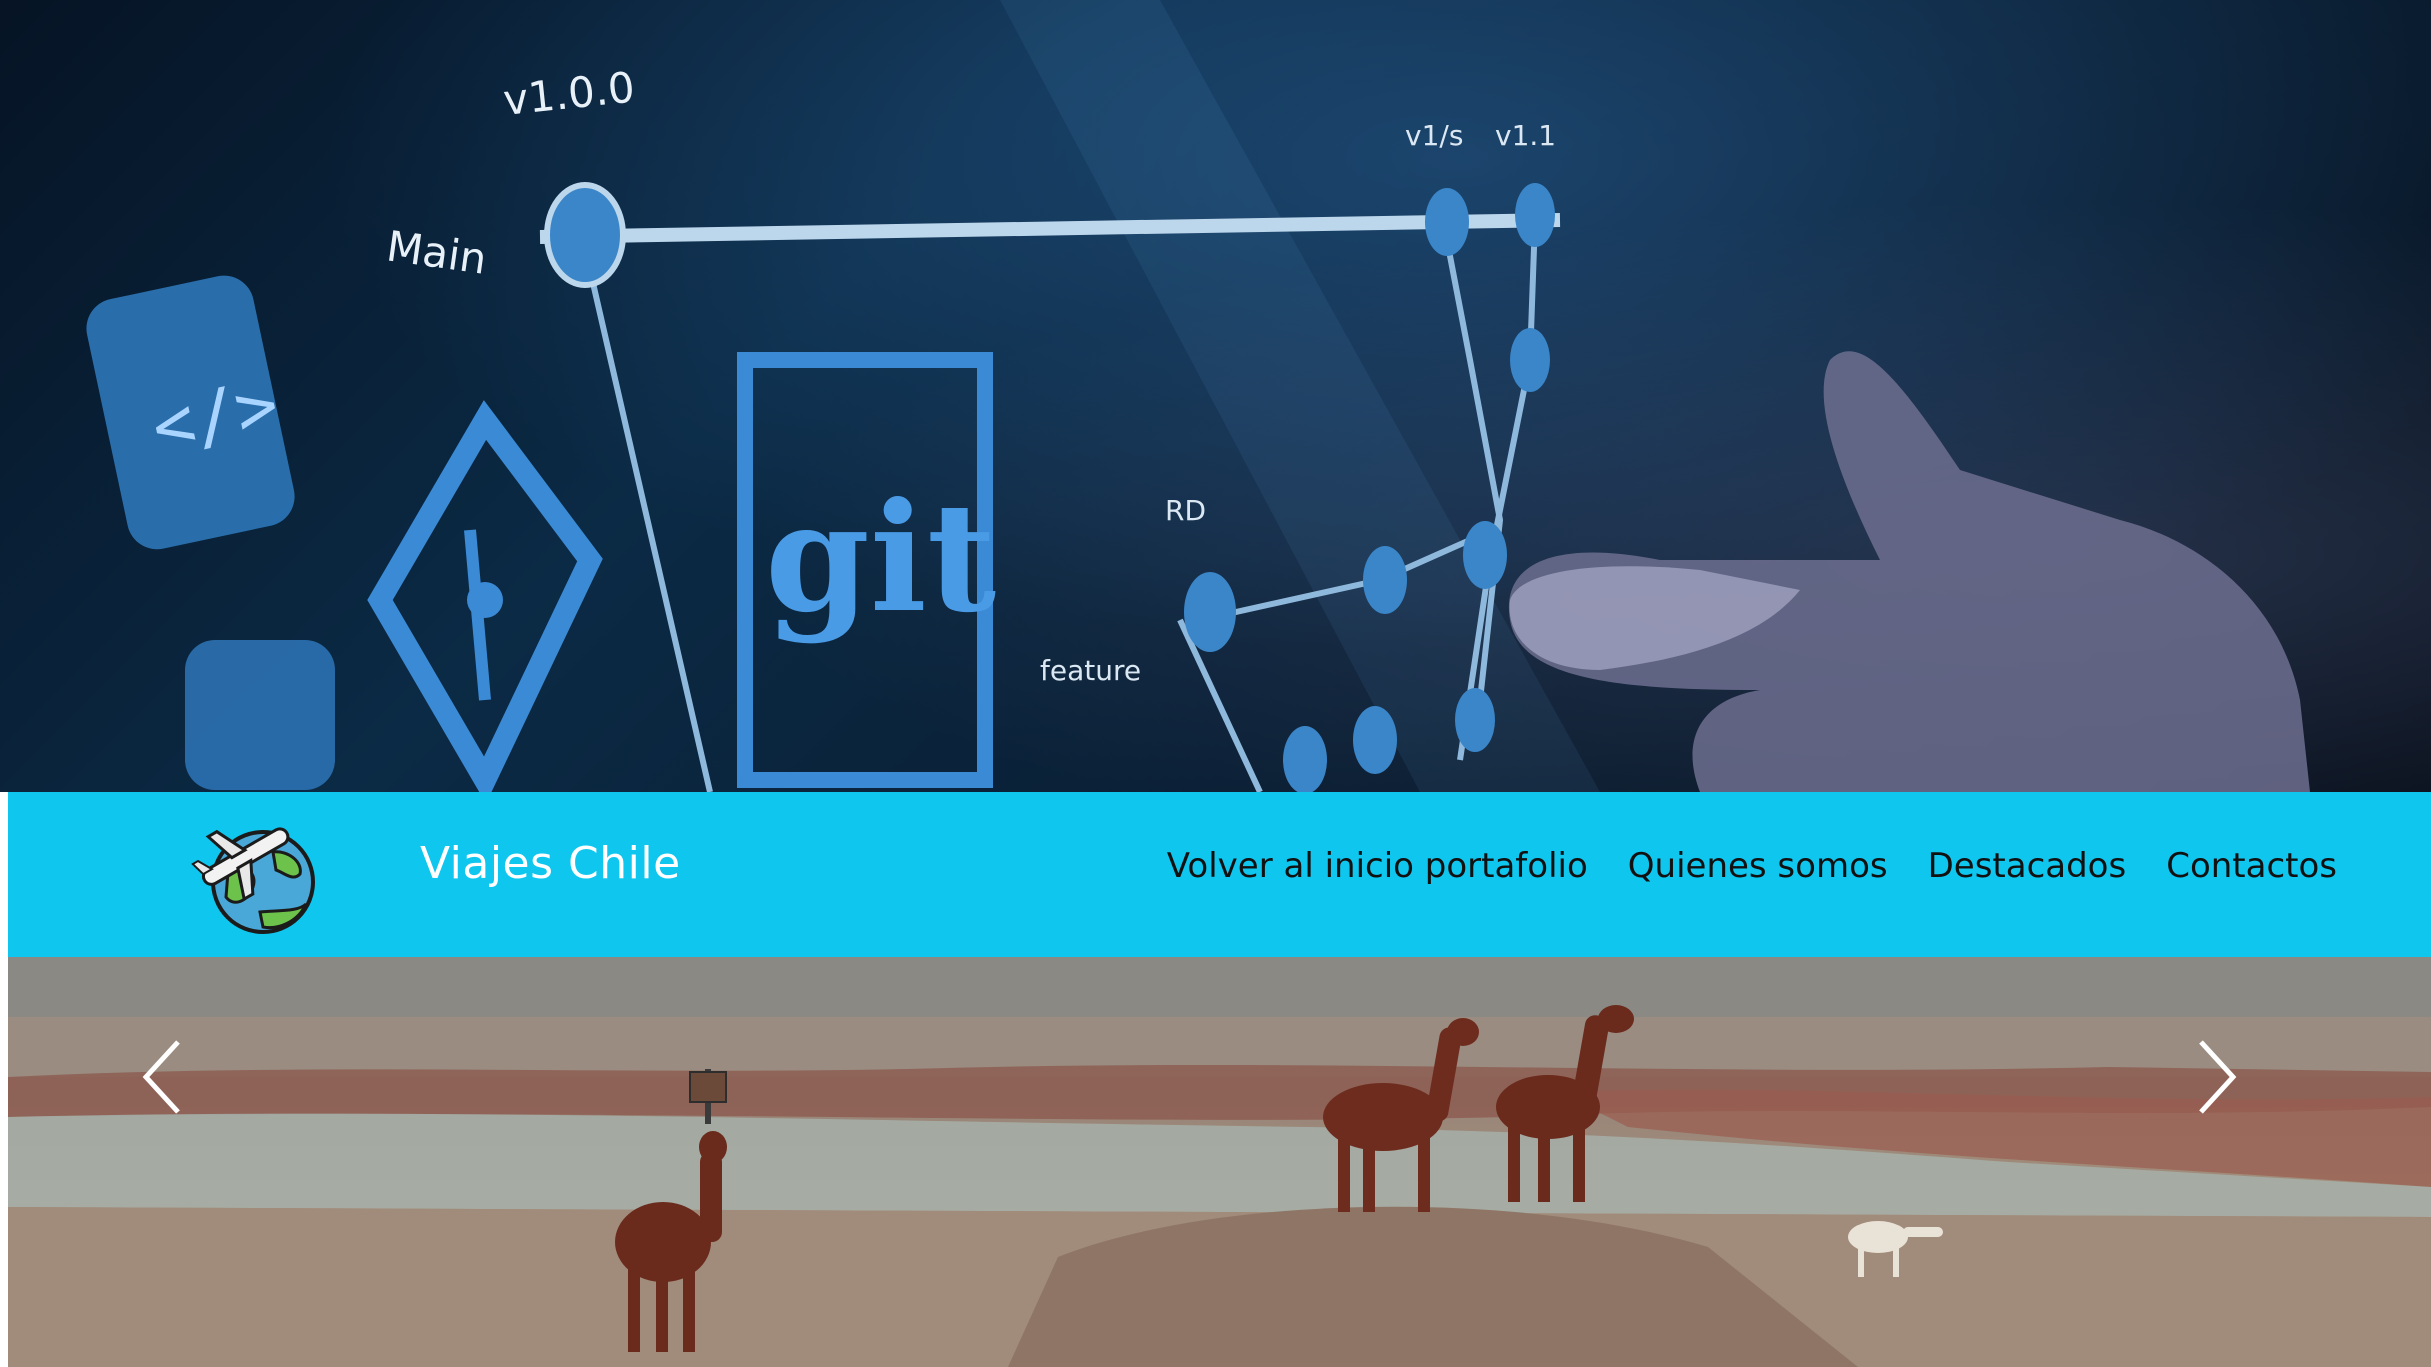 Image resolution: width=2431 pixels, height=1367 pixels. Describe the element at coordinates (193, 1137) in the screenshot. I see `carousel-prev-button` at that location.